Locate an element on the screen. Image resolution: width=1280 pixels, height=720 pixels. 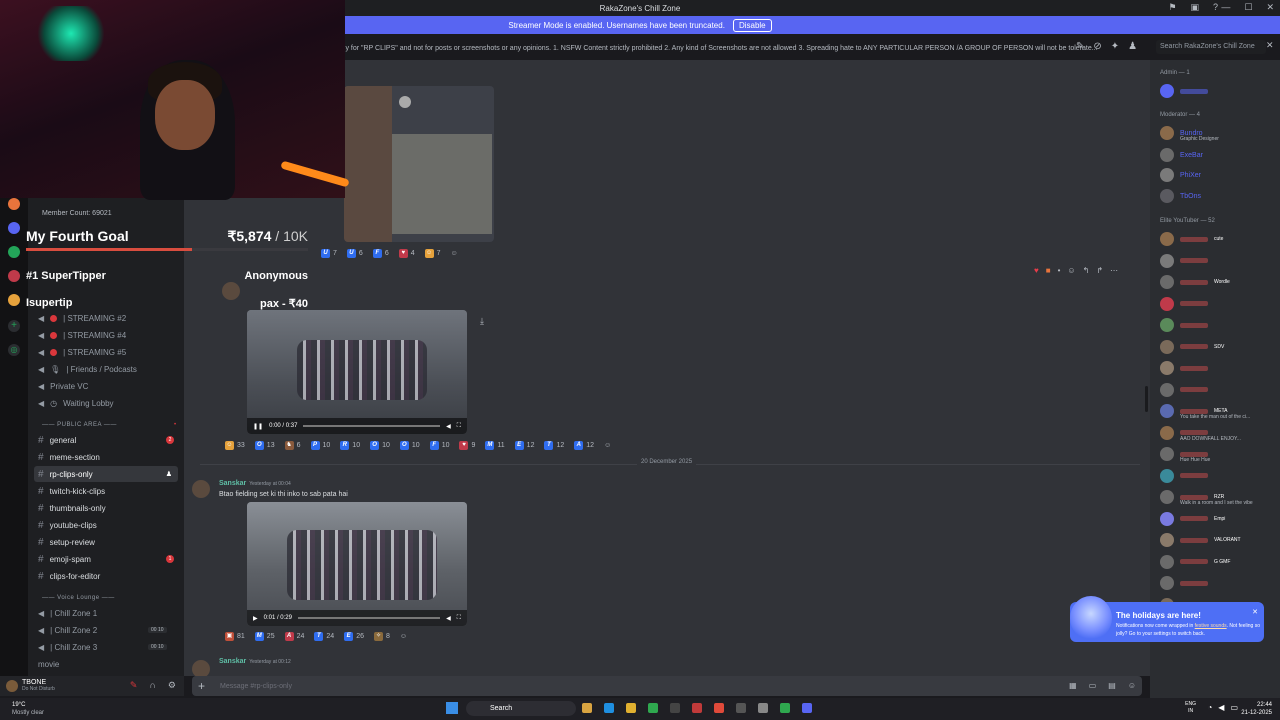
language-indicator: ENG IN is located at coordinates (1190, 708).